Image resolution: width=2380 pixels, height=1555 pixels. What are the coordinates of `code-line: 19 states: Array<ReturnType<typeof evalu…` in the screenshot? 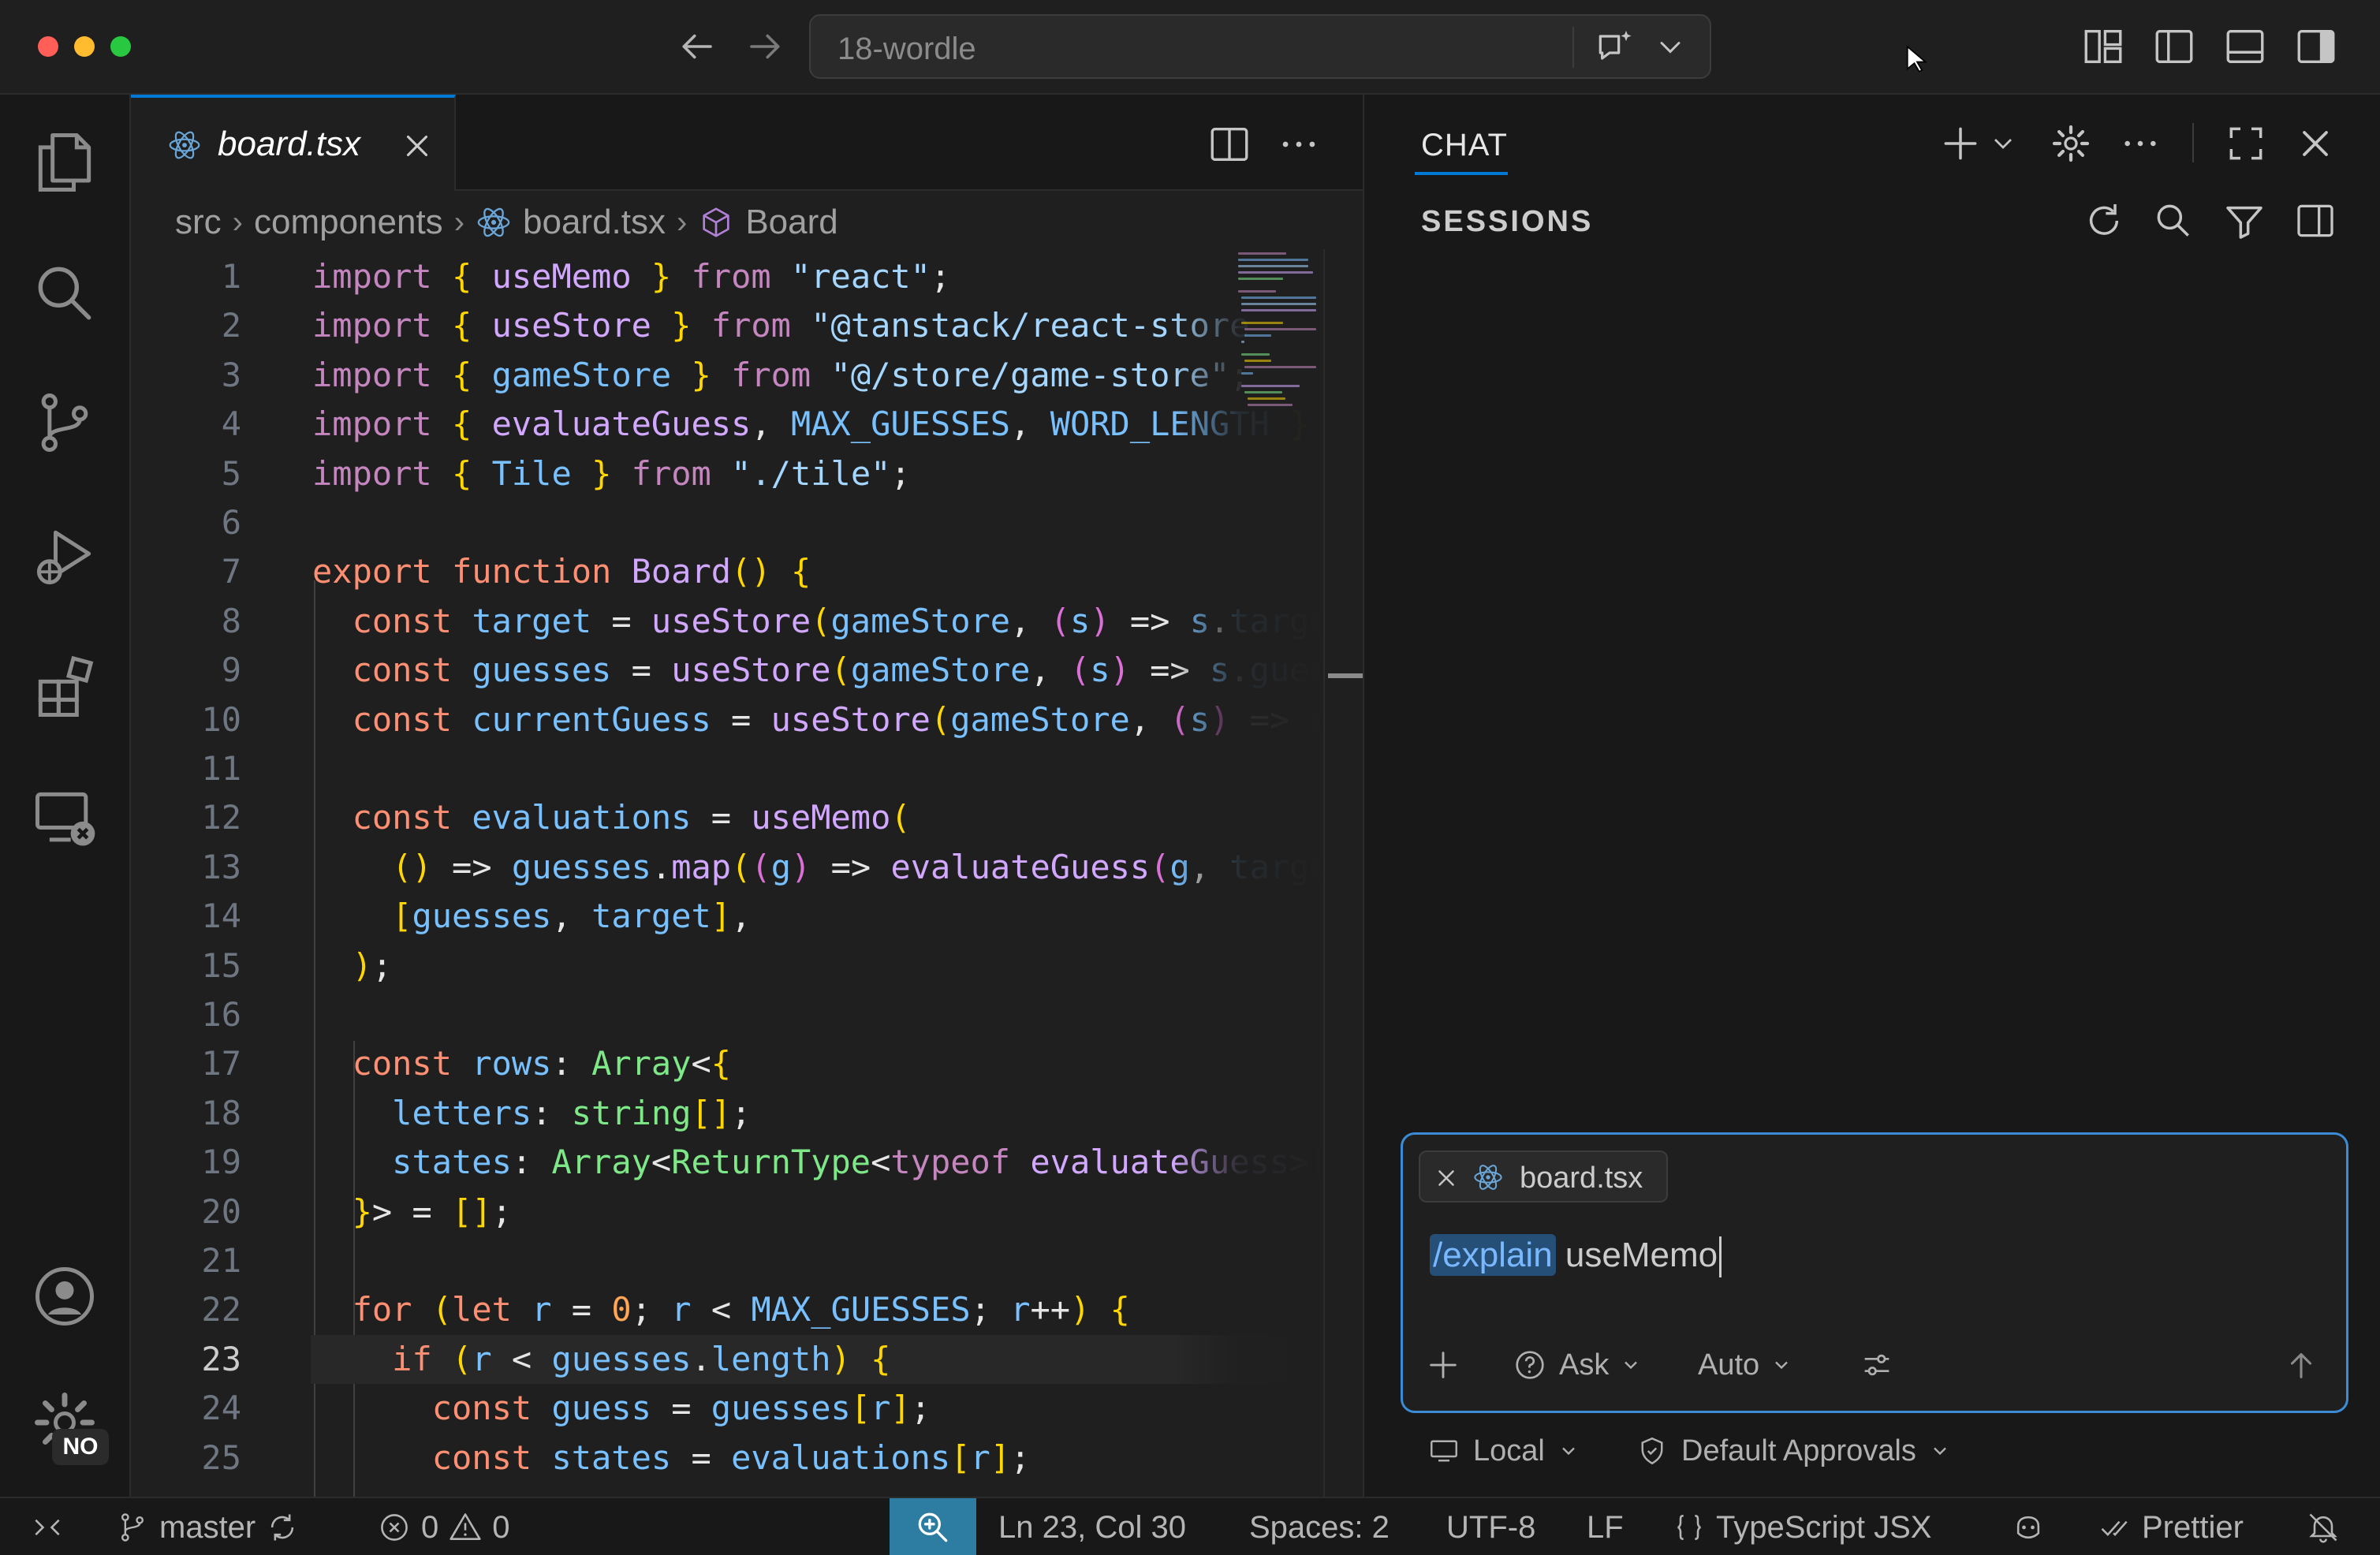 It's located at (725, 1162).